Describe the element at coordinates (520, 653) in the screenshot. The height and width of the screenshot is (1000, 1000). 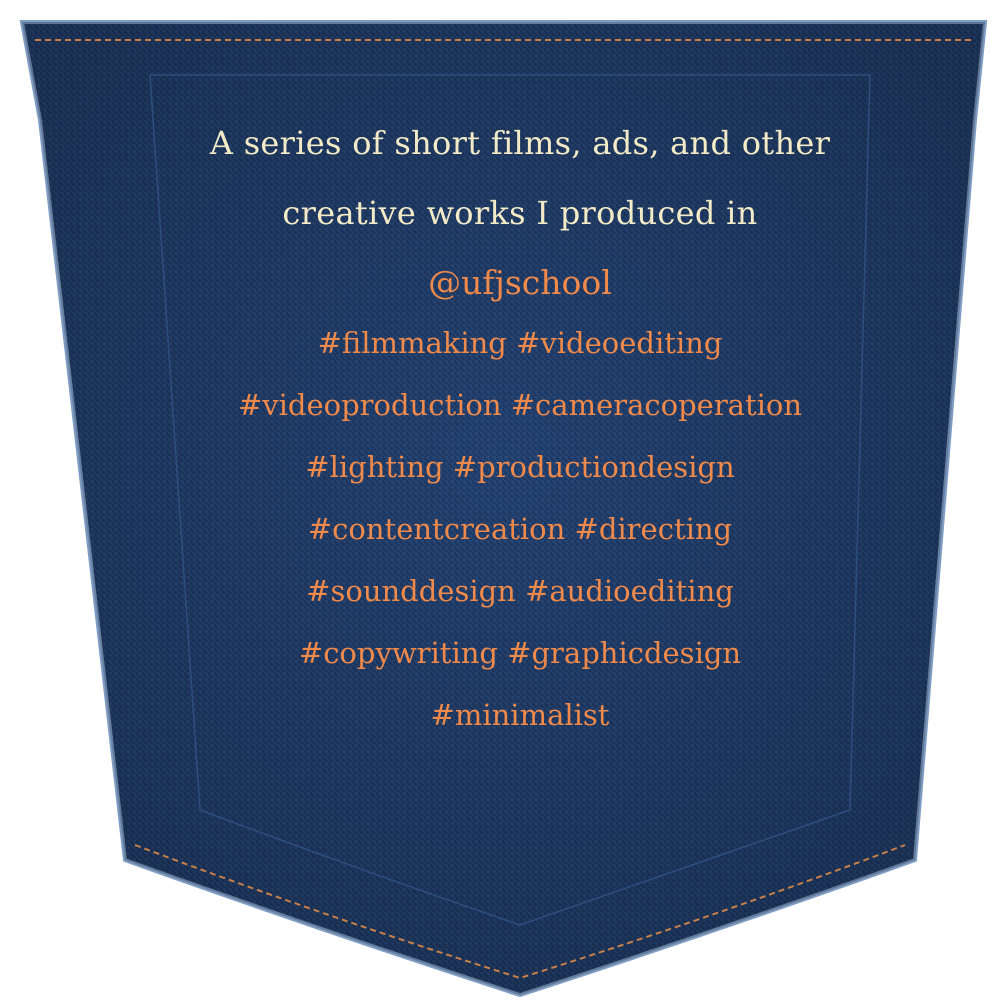
I see `hashtag-line: #copywriting #graphicdesign` at that location.